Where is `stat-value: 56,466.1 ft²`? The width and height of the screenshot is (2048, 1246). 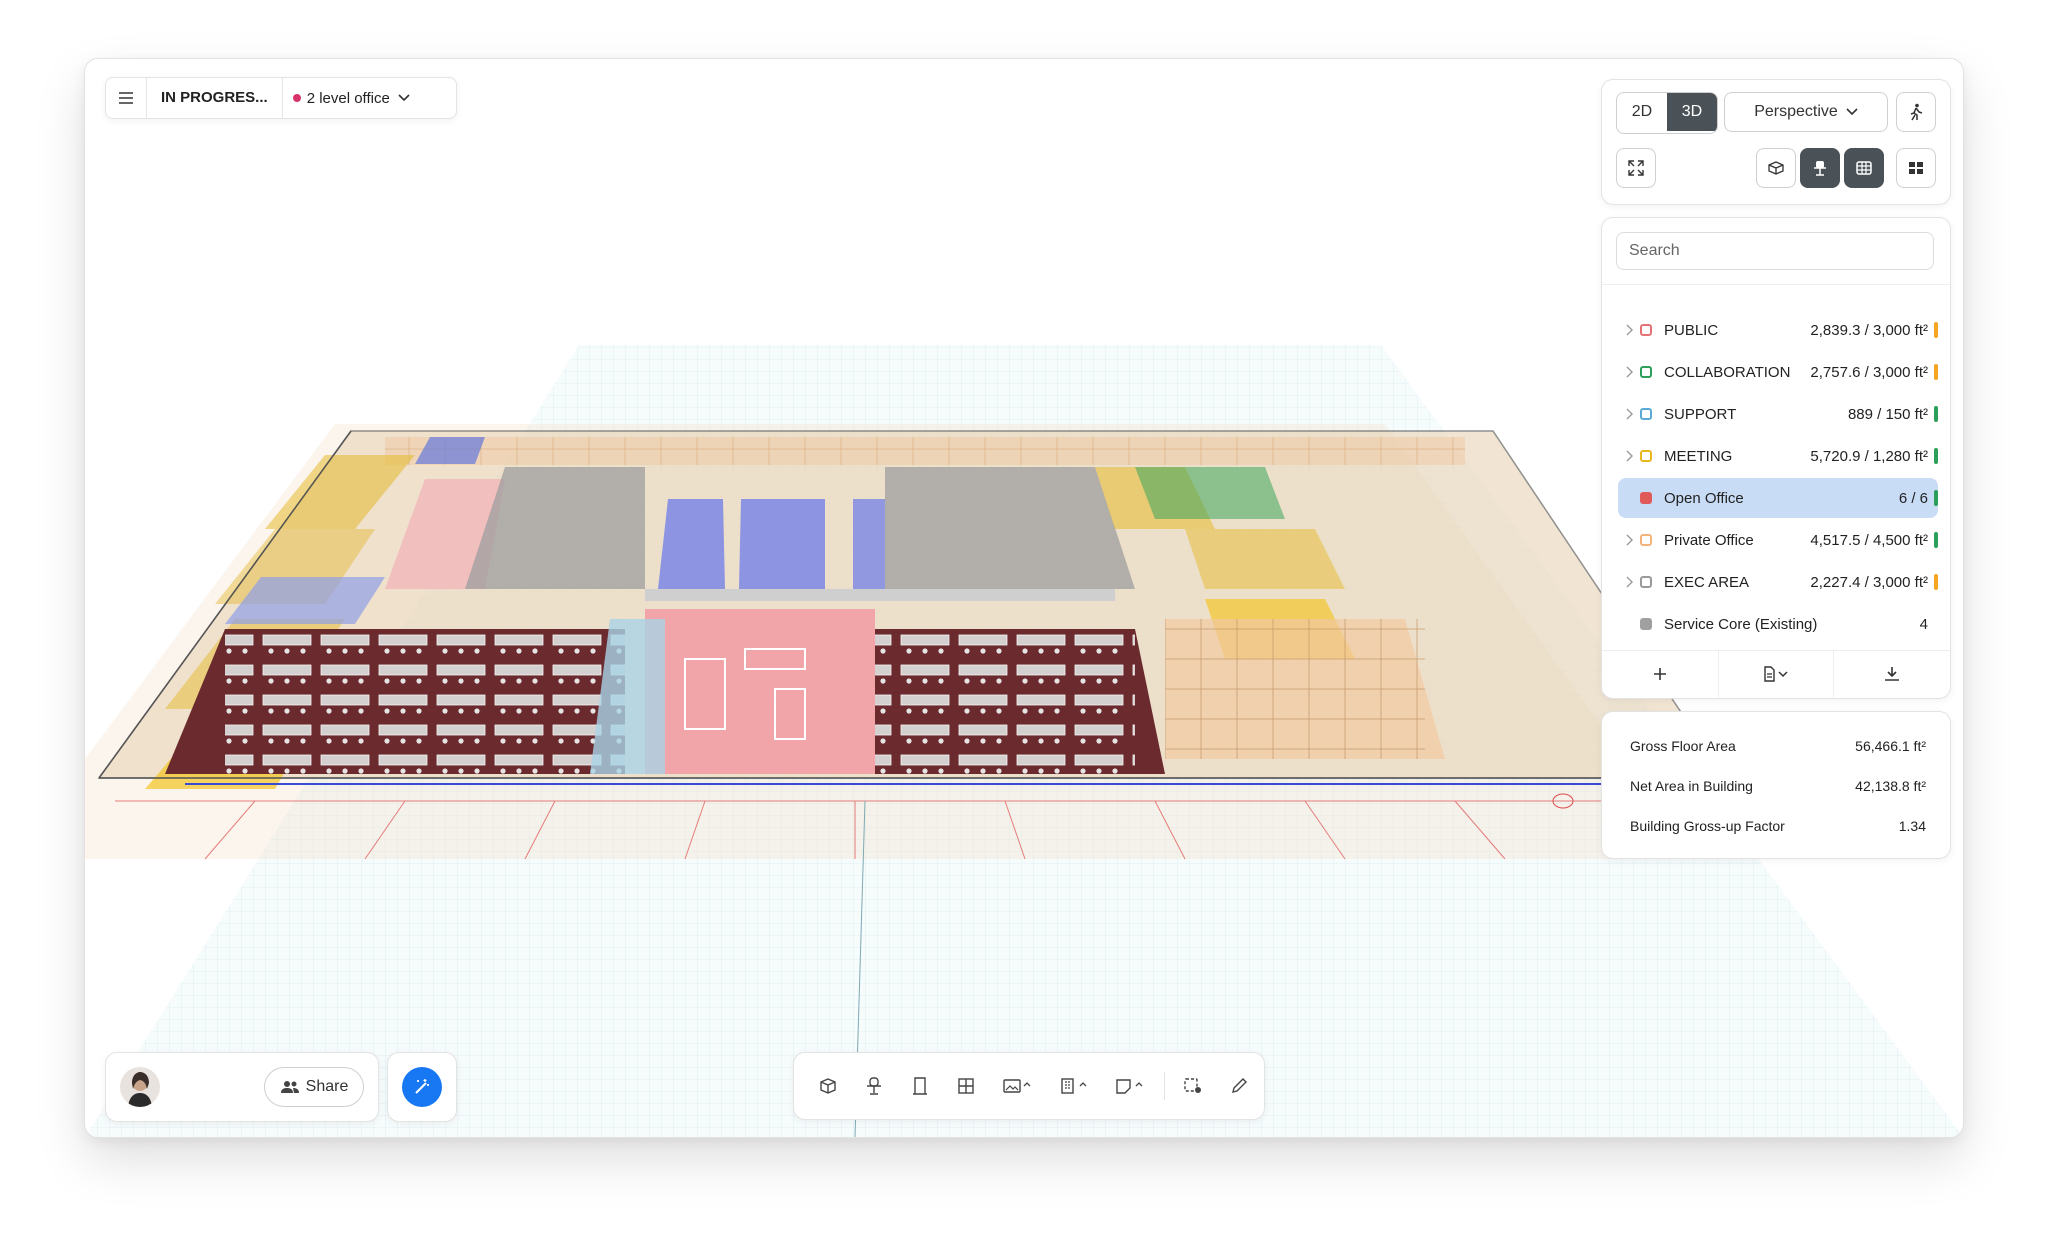 stat-value: 56,466.1 ft² is located at coordinates (1890, 746).